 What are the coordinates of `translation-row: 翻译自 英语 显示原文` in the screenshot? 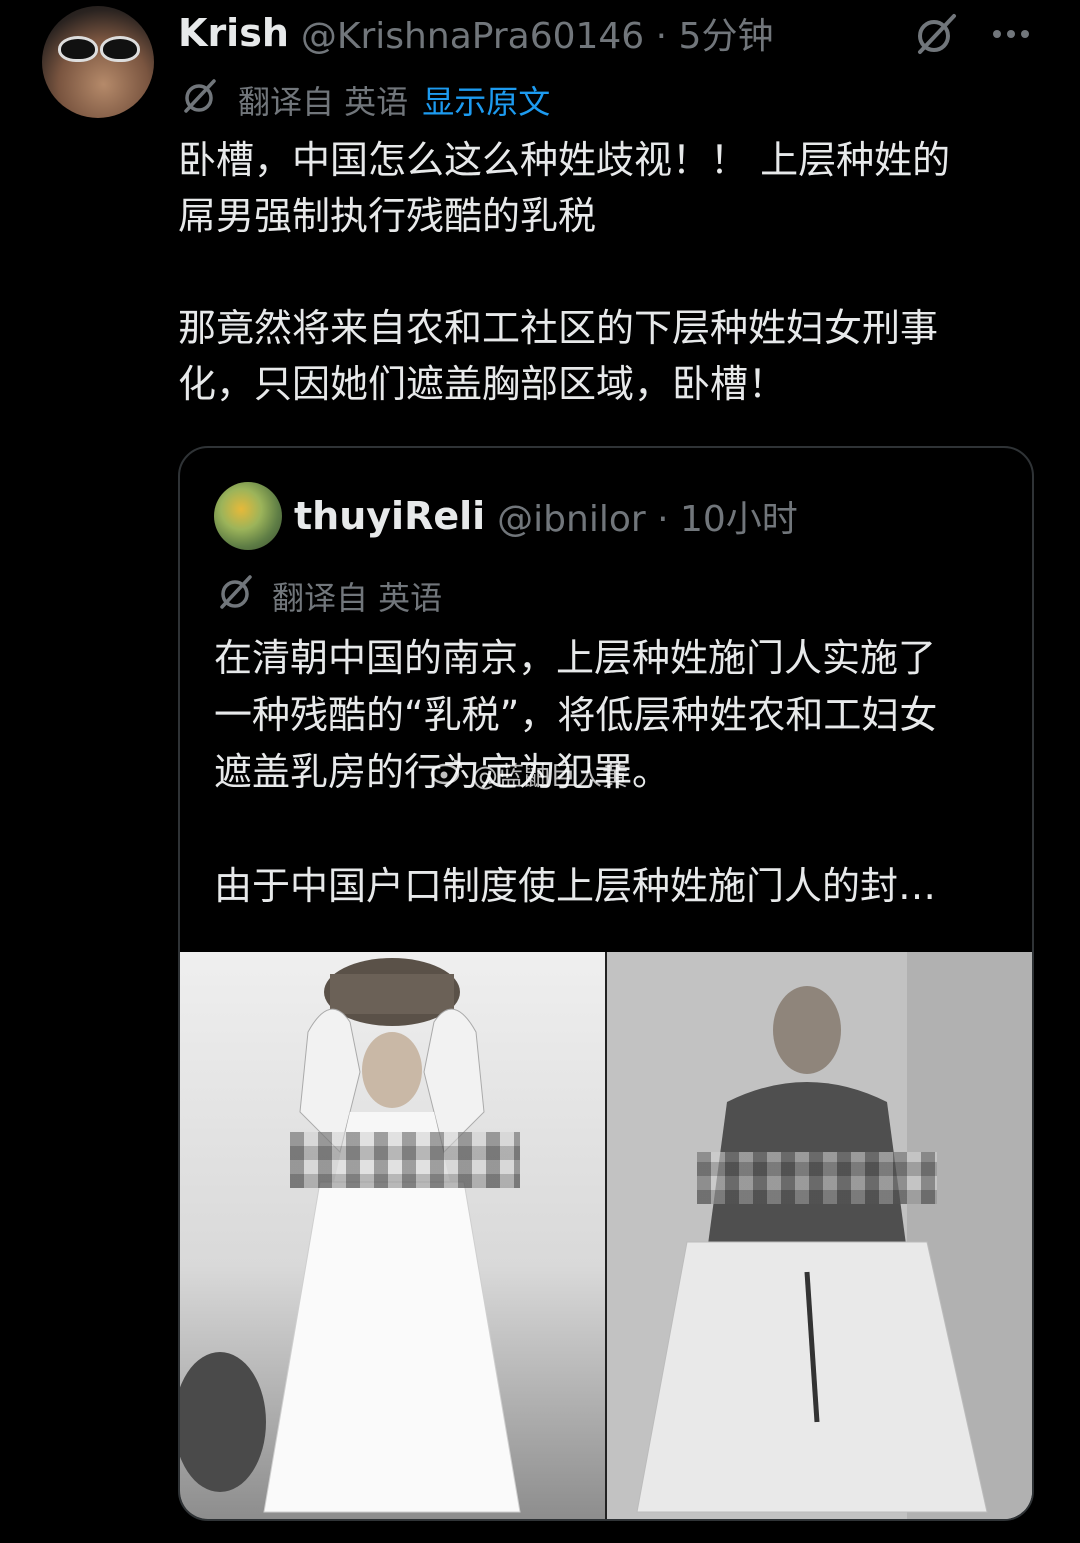 It's located at (365, 100).